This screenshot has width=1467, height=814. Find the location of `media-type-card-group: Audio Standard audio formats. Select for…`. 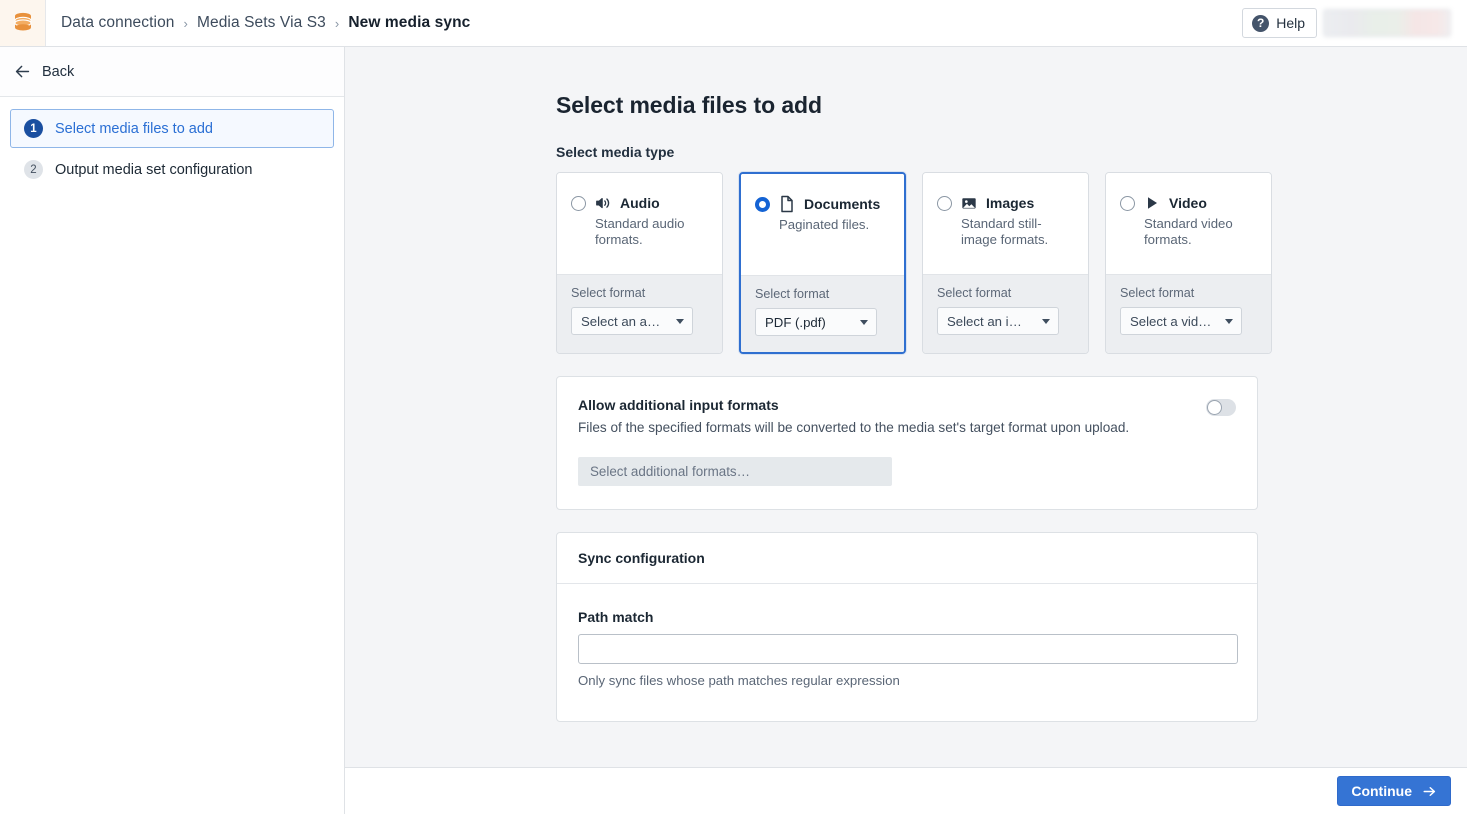

media-type-card-group: Audio Standard audio formats. Select for… is located at coordinates (1011, 263).